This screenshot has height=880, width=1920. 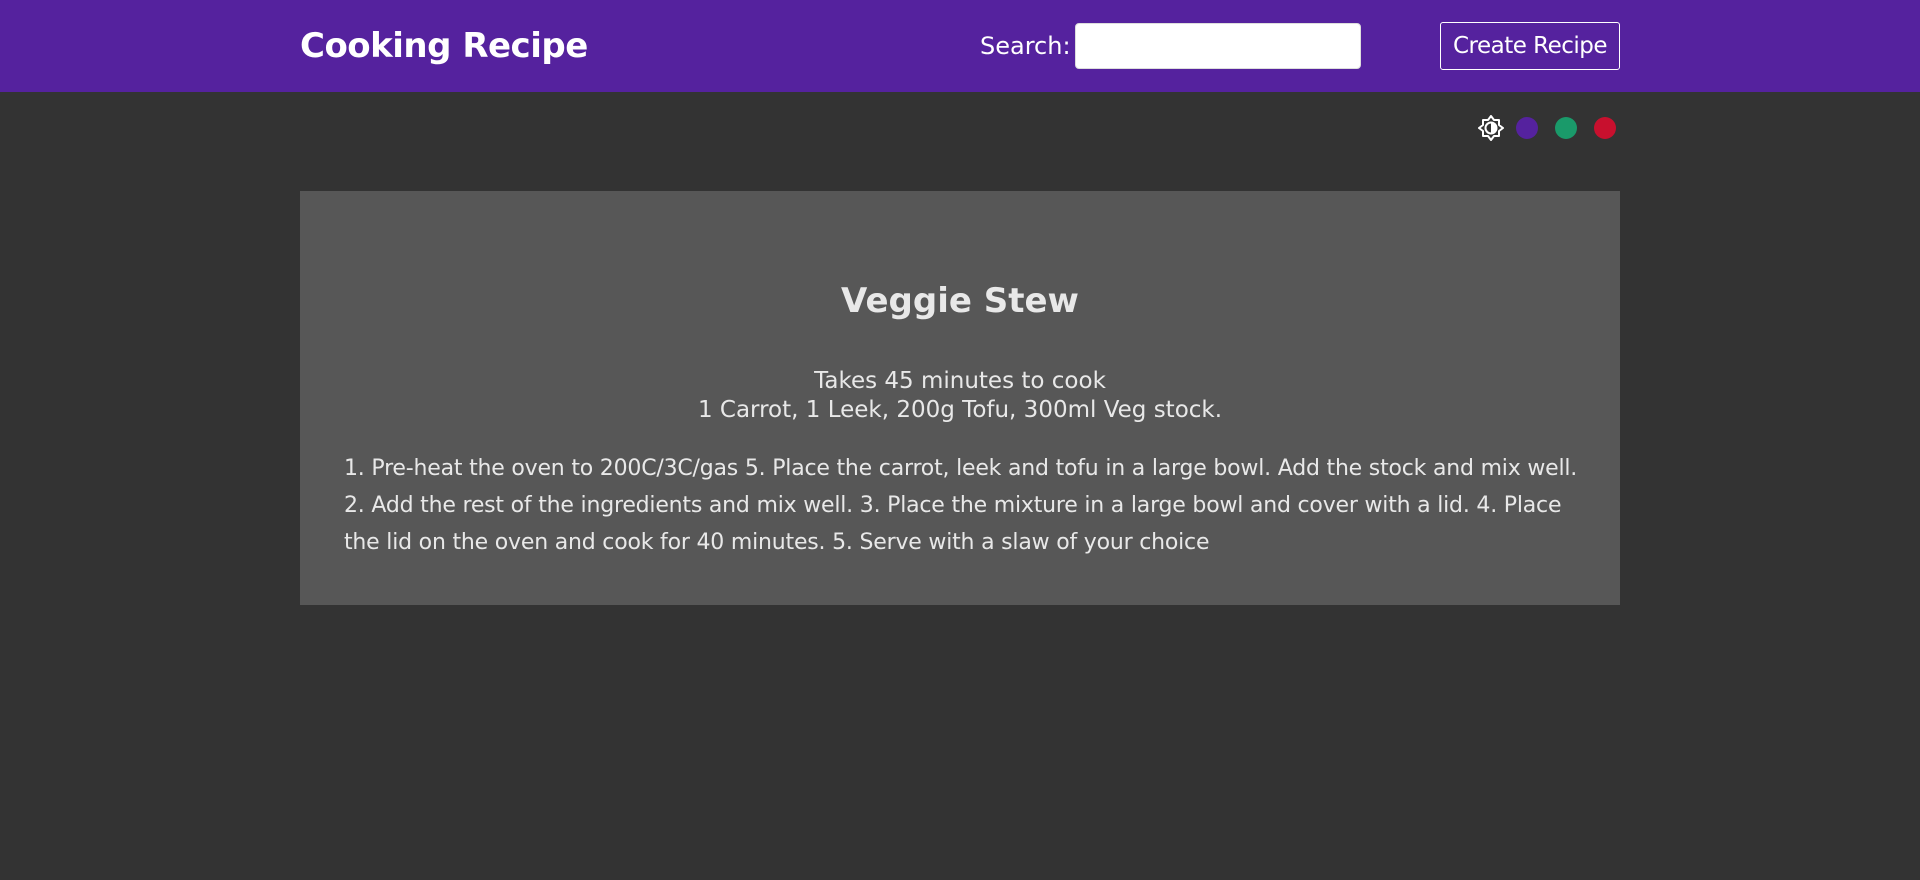 I want to click on theme-selector, so click(x=1546, y=128).